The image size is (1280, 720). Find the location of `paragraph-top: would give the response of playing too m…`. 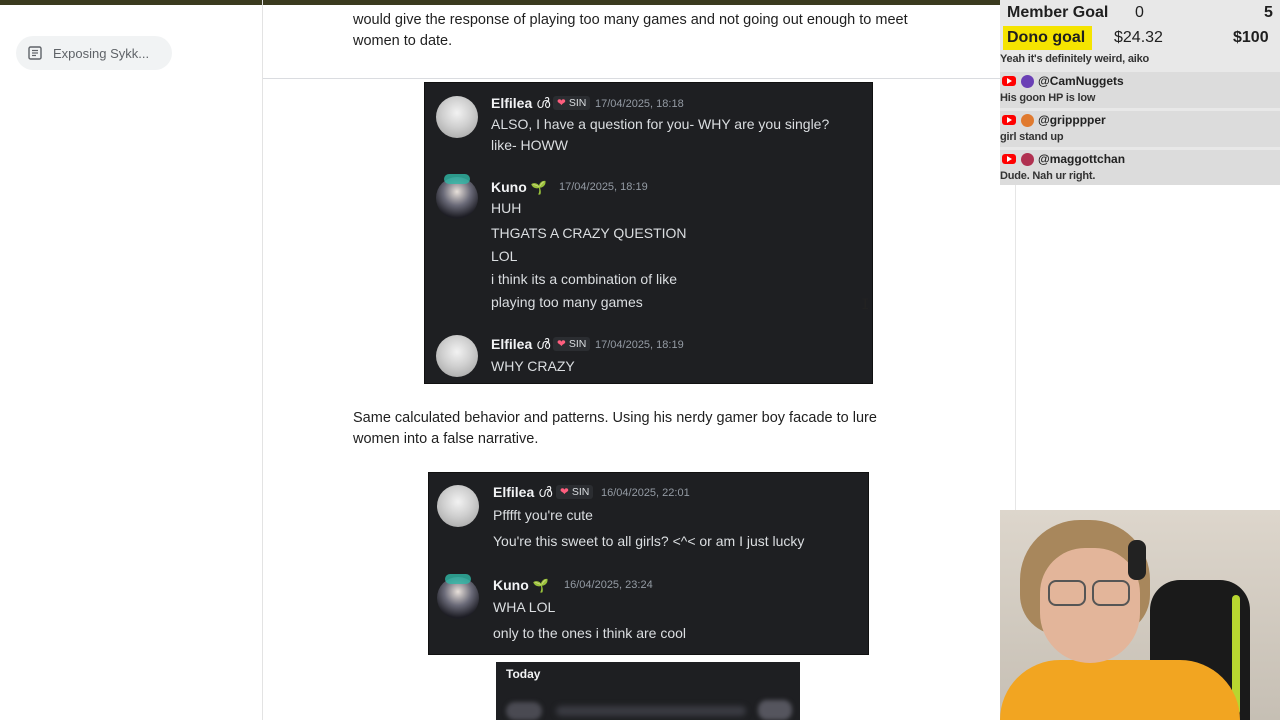

paragraph-top: would give the response of playing too m… is located at coordinates (648, 30).